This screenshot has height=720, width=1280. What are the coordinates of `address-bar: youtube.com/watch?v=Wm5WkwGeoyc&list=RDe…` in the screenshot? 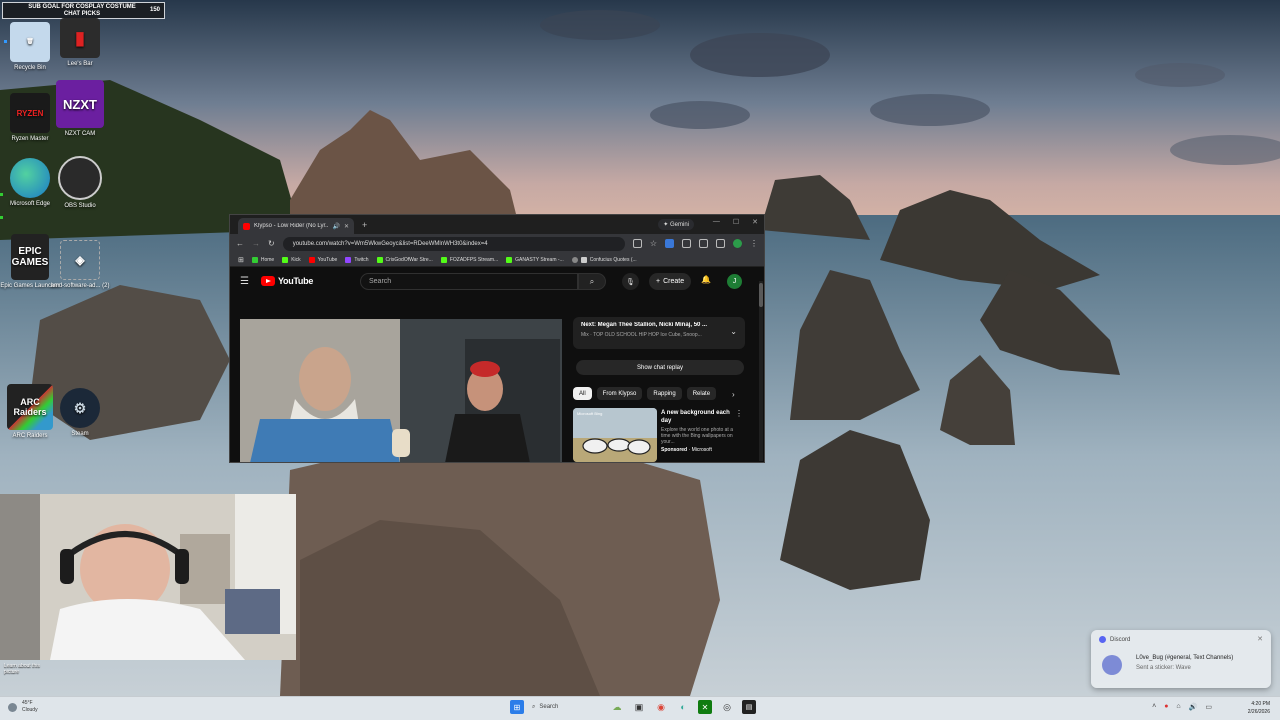 It's located at (453, 243).